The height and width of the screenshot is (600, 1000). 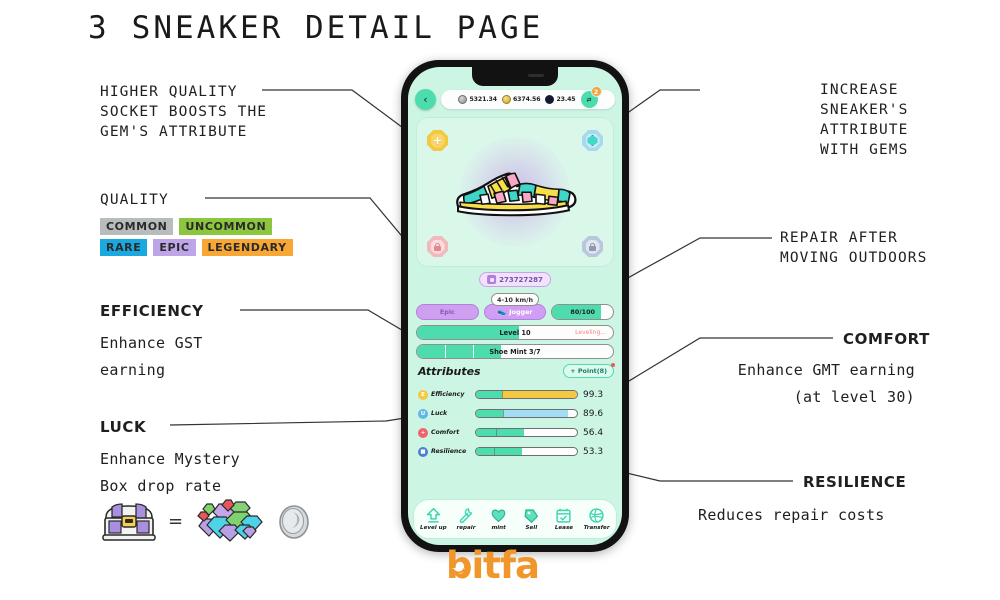 I want to click on heart-icon, so click(x=498, y=516).